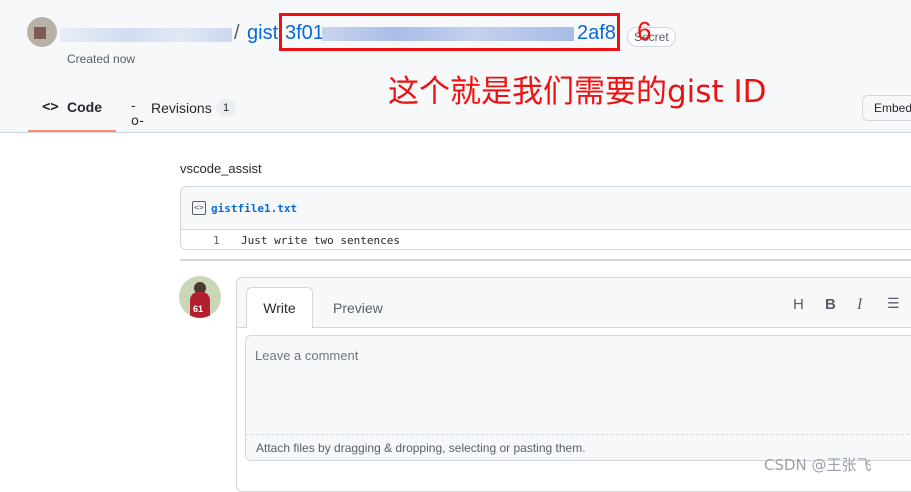  Describe the element at coordinates (798, 304) in the screenshot. I see `heading-icon: H` at that location.